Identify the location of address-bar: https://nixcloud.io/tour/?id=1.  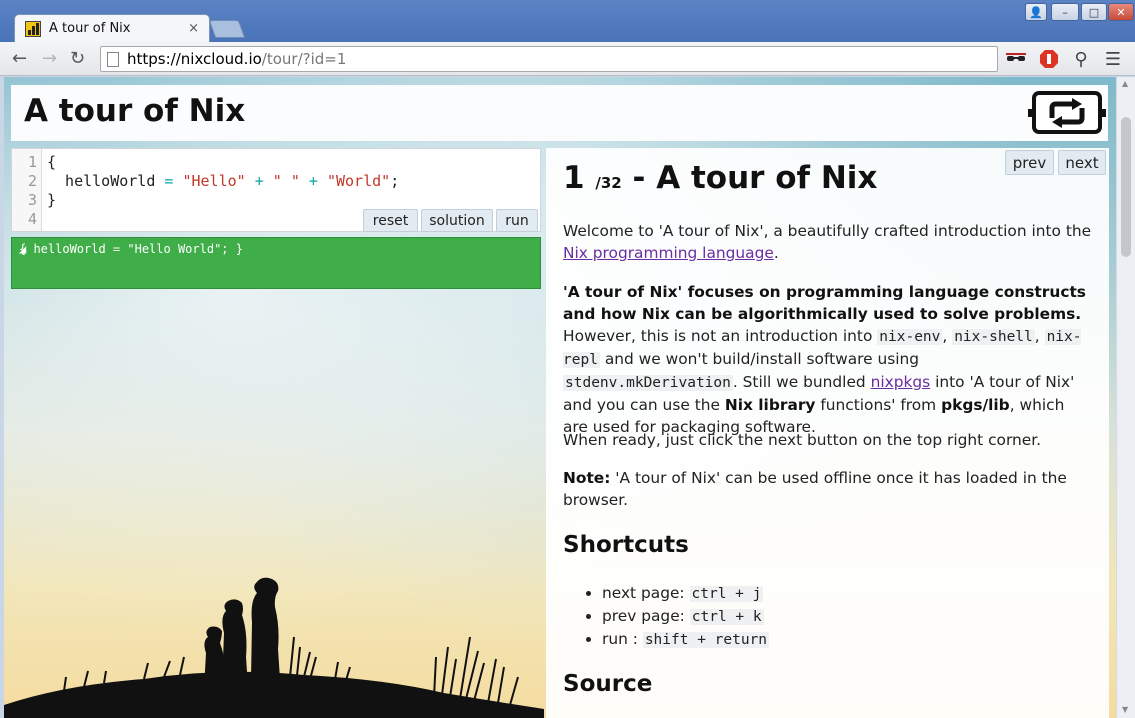
(549, 59).